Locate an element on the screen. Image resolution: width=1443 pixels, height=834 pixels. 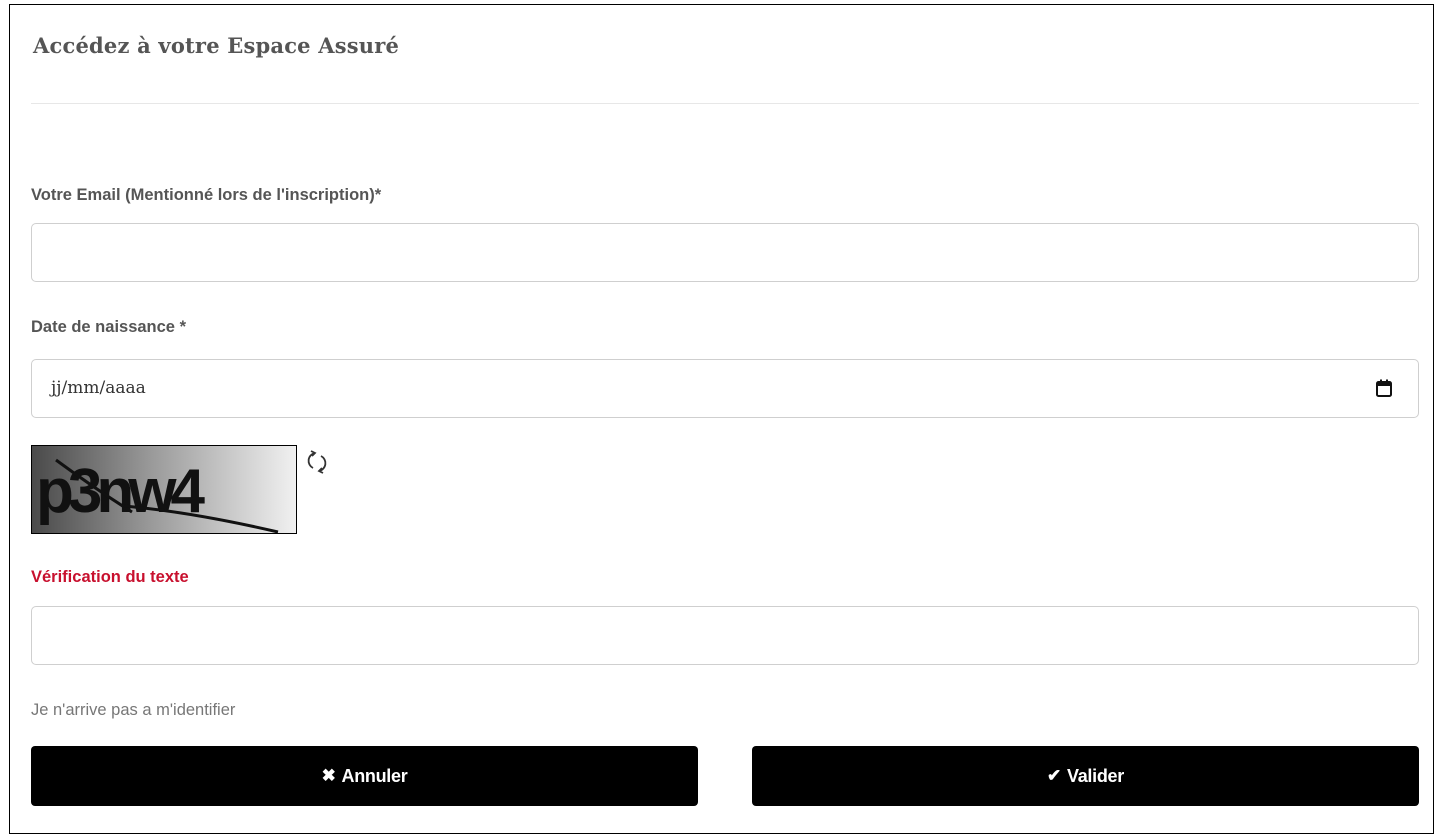
submit-button: ✔ Valider is located at coordinates (1085, 776).